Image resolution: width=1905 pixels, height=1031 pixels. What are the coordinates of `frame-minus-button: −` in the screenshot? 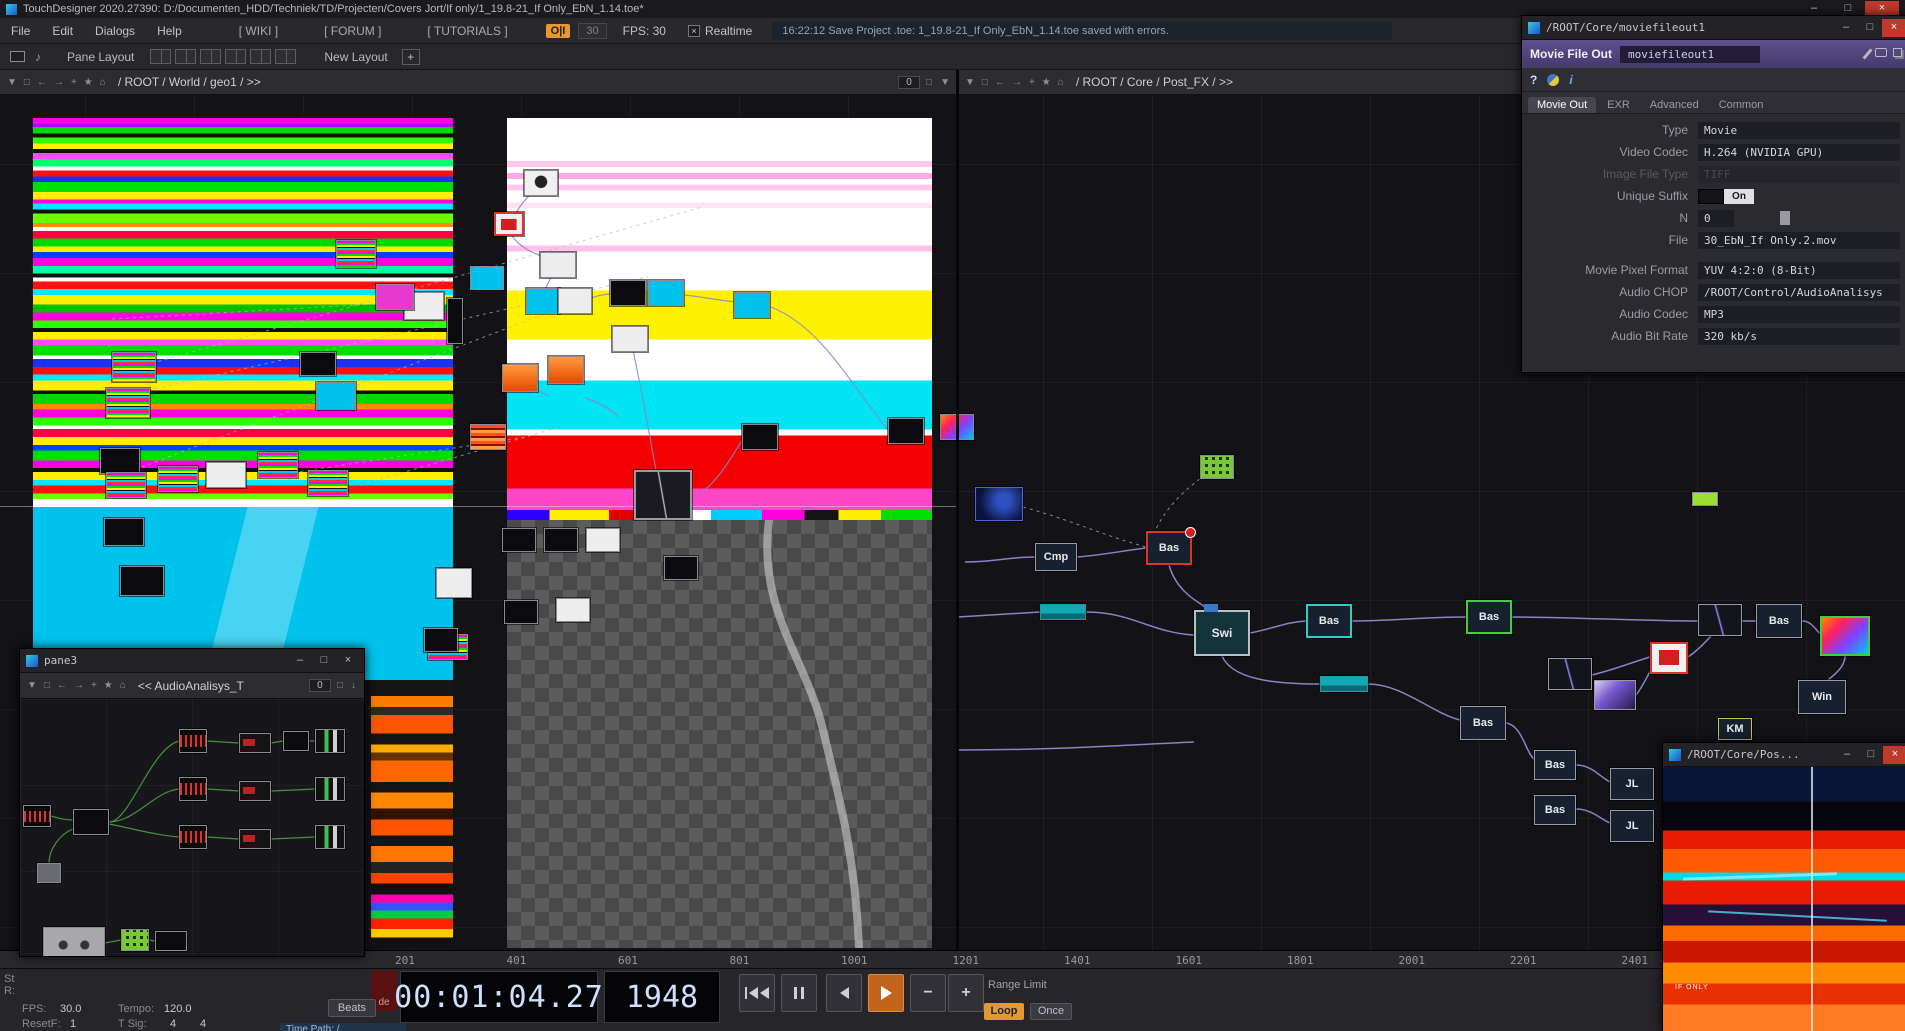 It's located at (928, 993).